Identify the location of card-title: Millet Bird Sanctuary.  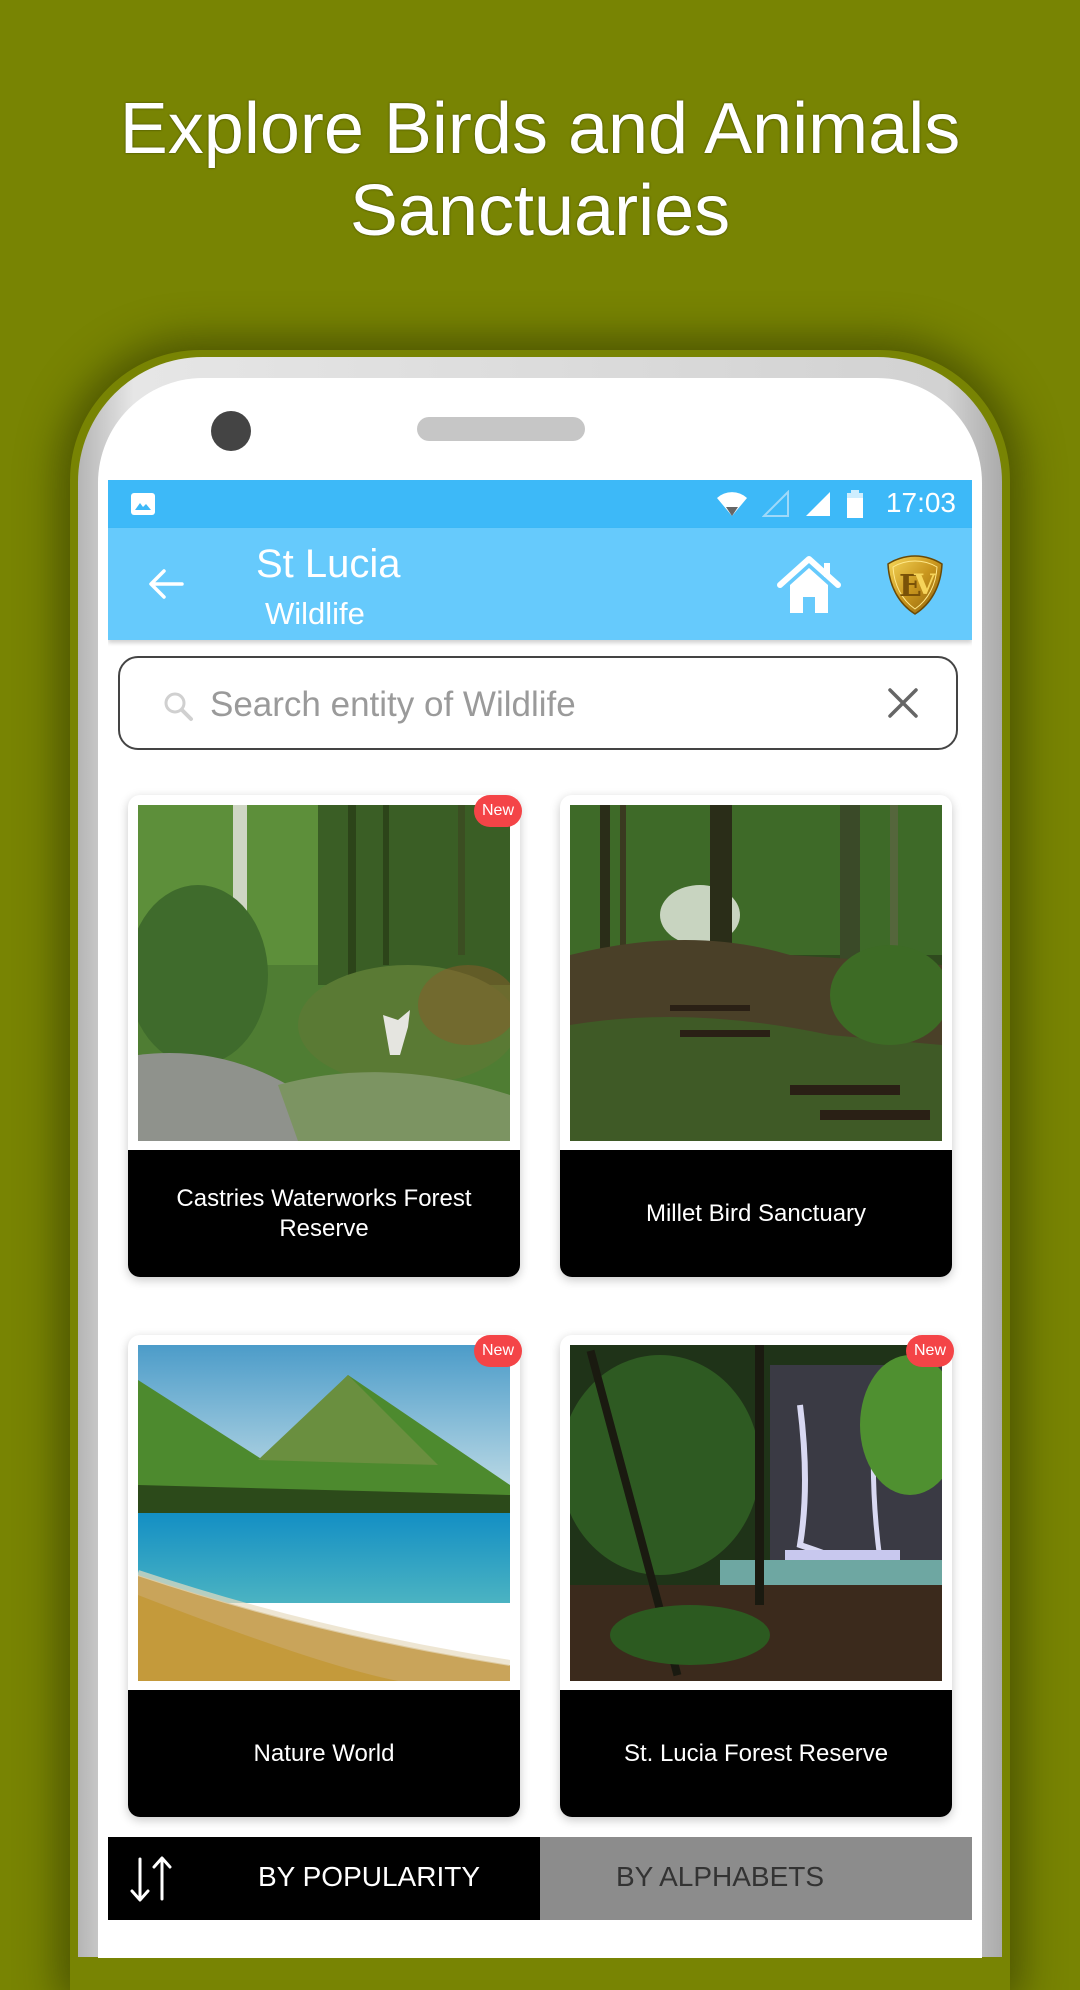
(756, 1213).